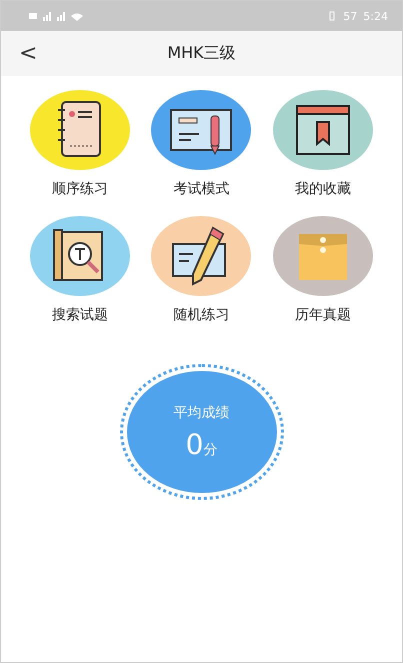 The height and width of the screenshot is (663, 403). What do you see at coordinates (28, 53) in the screenshot?
I see `back-button: <` at bounding box center [28, 53].